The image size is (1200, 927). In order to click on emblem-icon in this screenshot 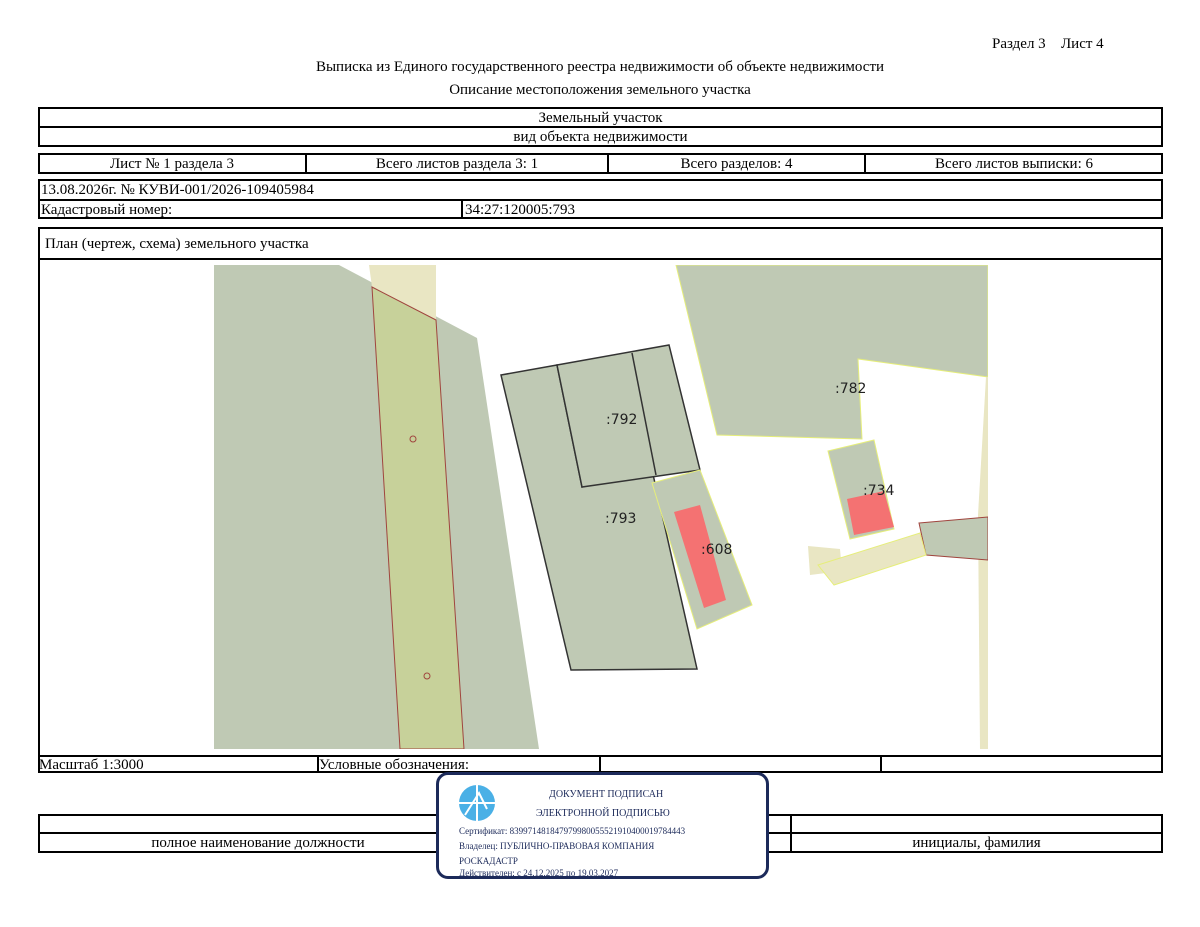, I will do `click(477, 803)`.